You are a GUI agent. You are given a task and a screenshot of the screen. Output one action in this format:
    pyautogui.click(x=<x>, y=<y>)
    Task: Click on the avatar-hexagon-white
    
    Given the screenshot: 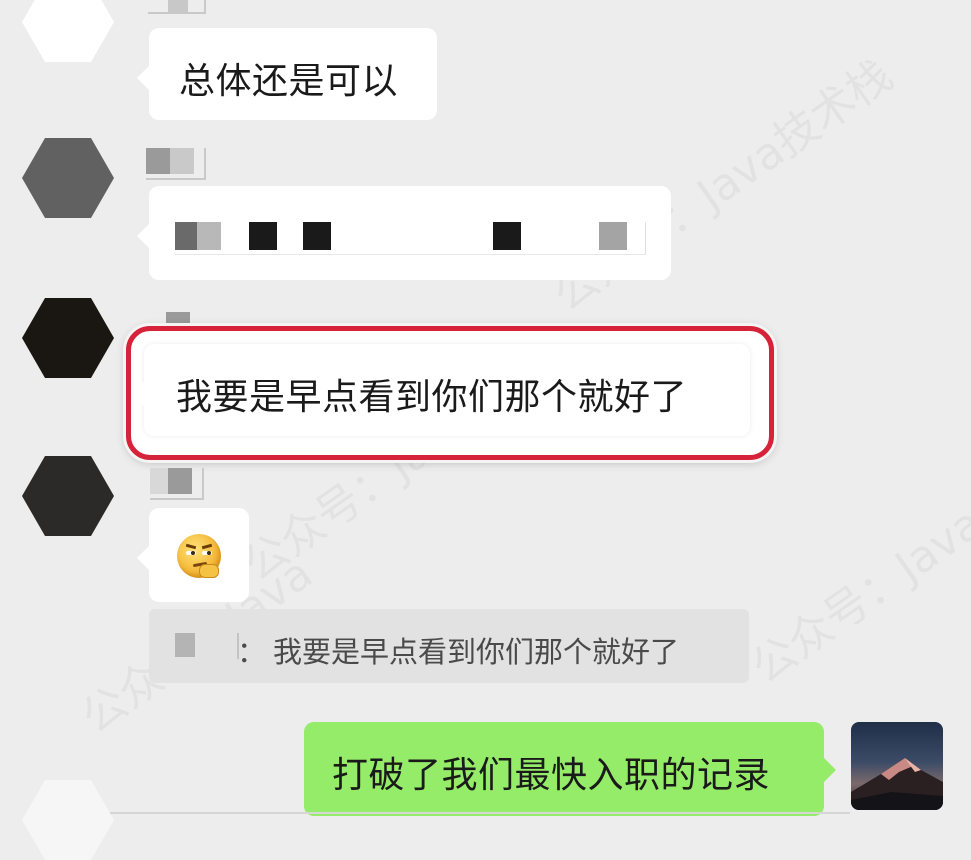 What is the action you would take?
    pyautogui.click(x=68, y=31)
    